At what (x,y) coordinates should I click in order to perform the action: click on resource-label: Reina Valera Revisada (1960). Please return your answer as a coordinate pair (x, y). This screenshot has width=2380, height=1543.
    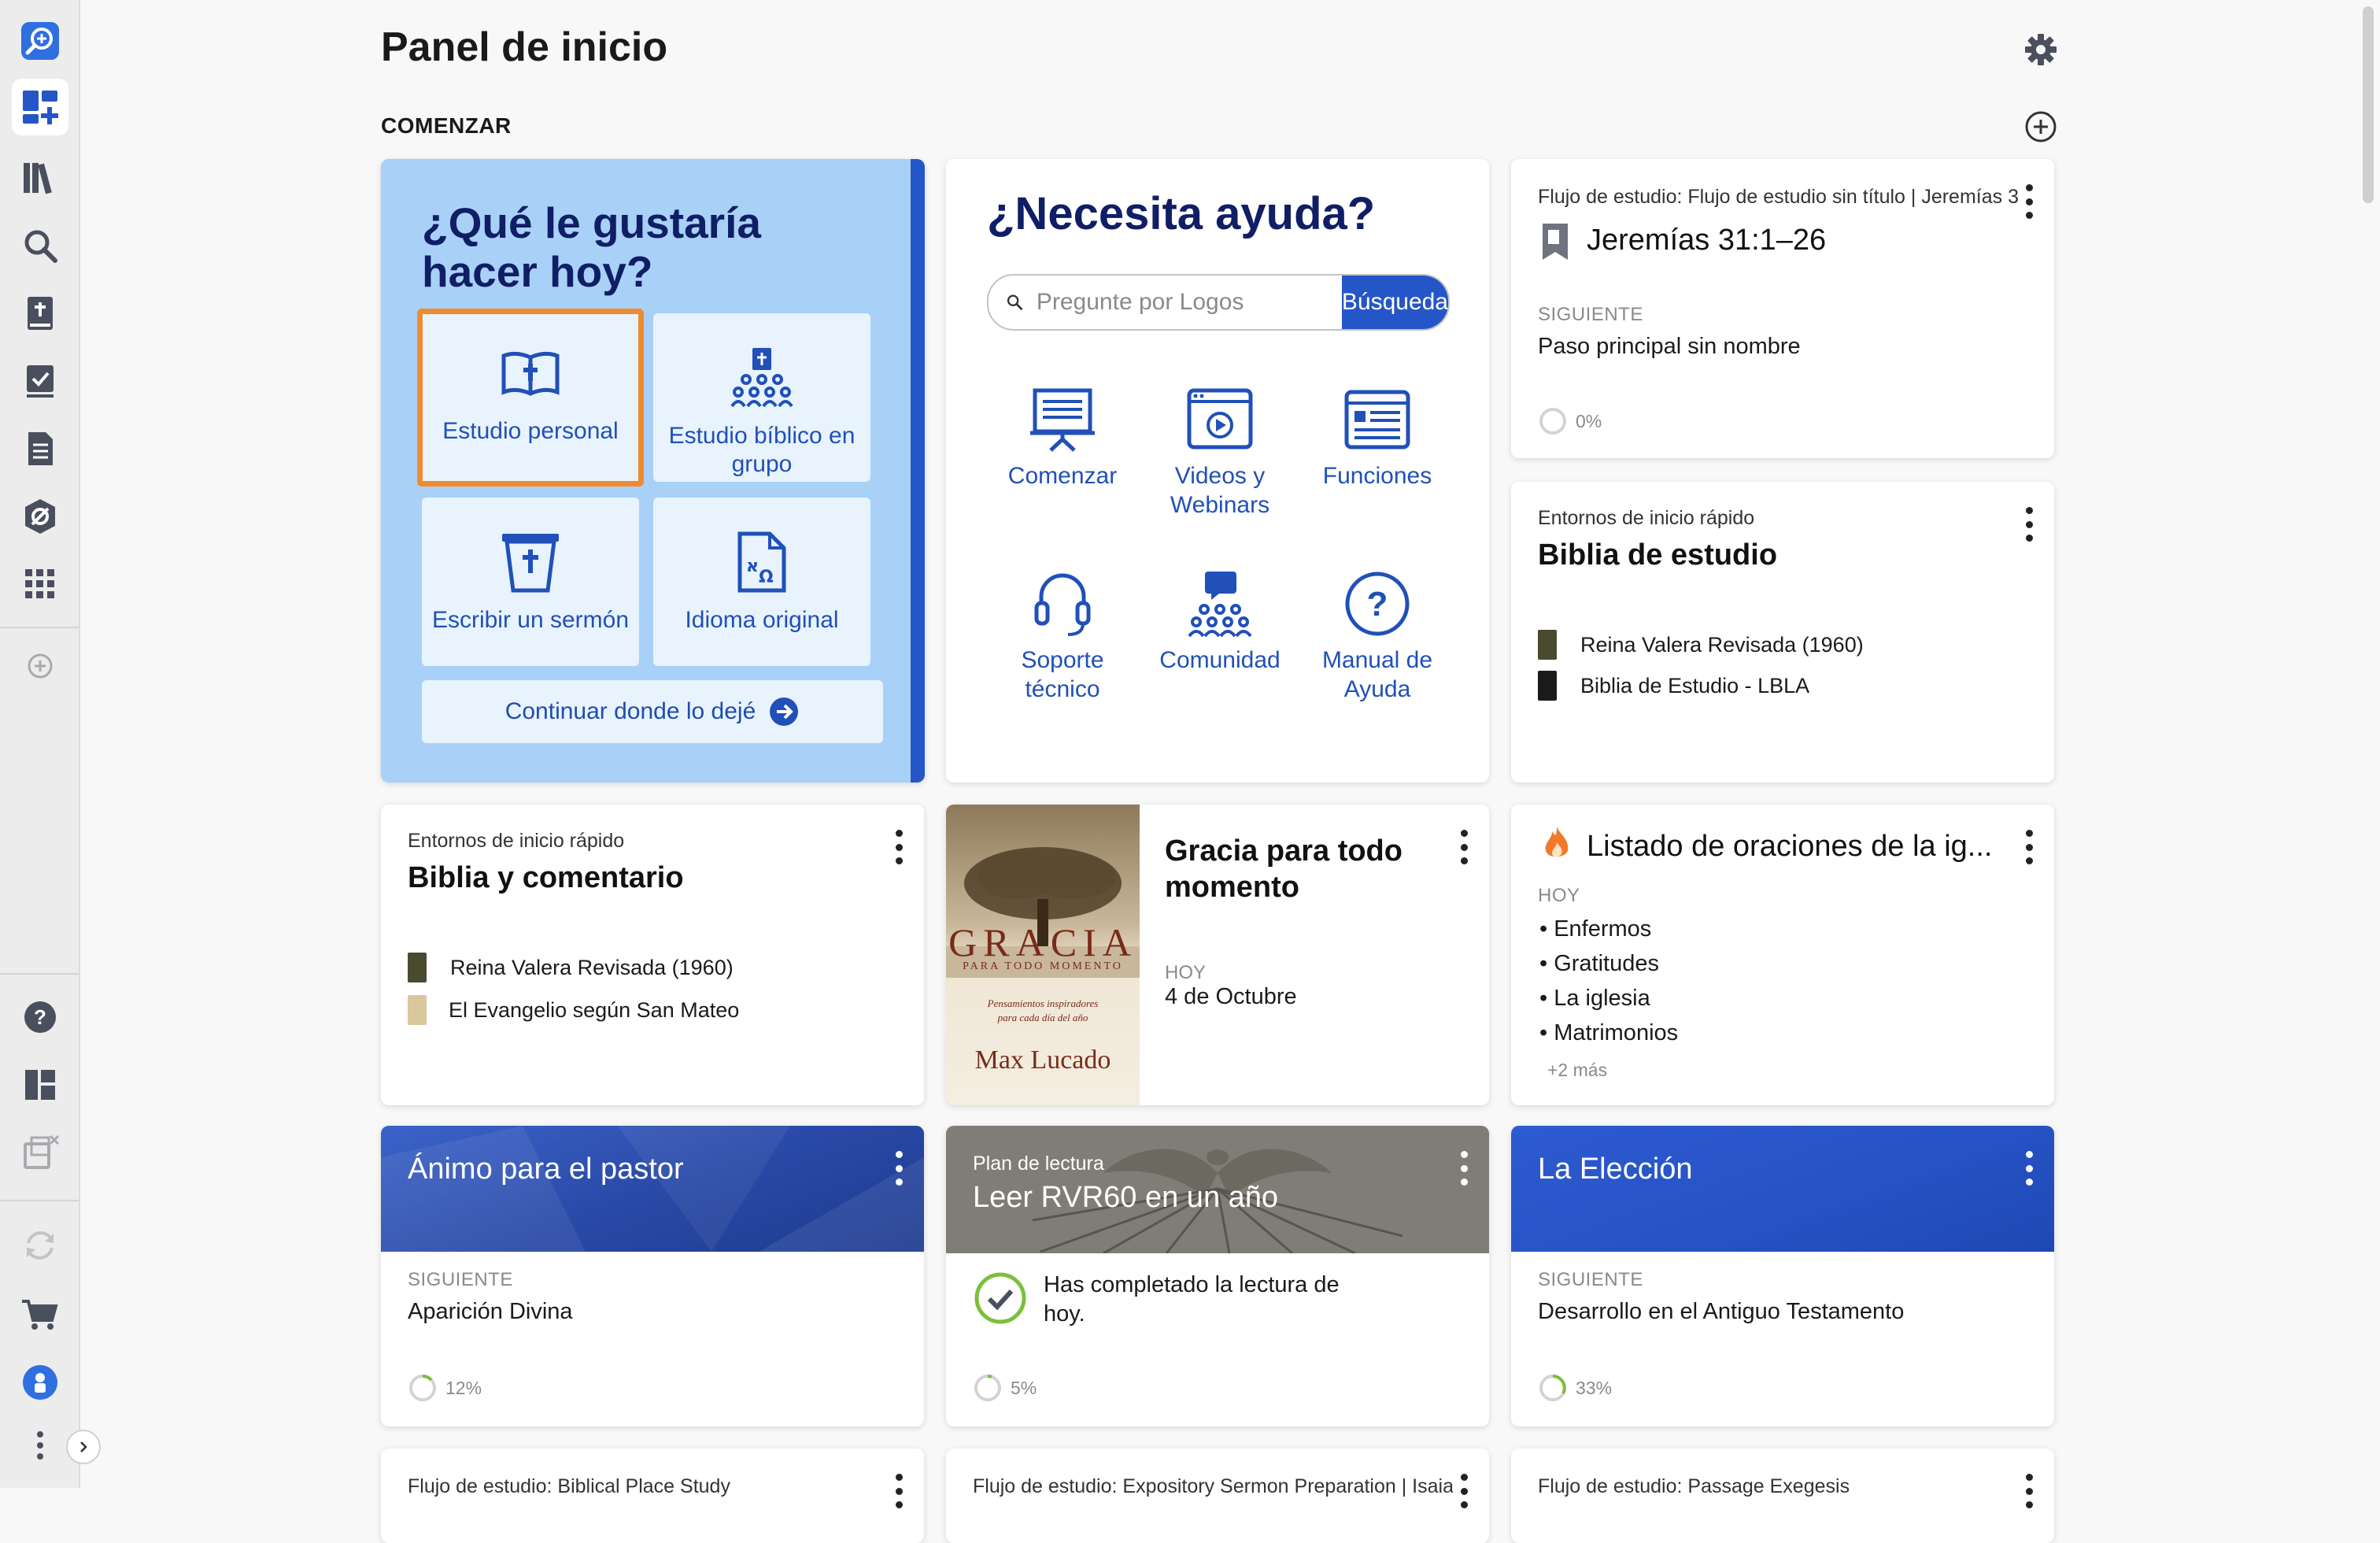
    Looking at the image, I should click on (592, 967).